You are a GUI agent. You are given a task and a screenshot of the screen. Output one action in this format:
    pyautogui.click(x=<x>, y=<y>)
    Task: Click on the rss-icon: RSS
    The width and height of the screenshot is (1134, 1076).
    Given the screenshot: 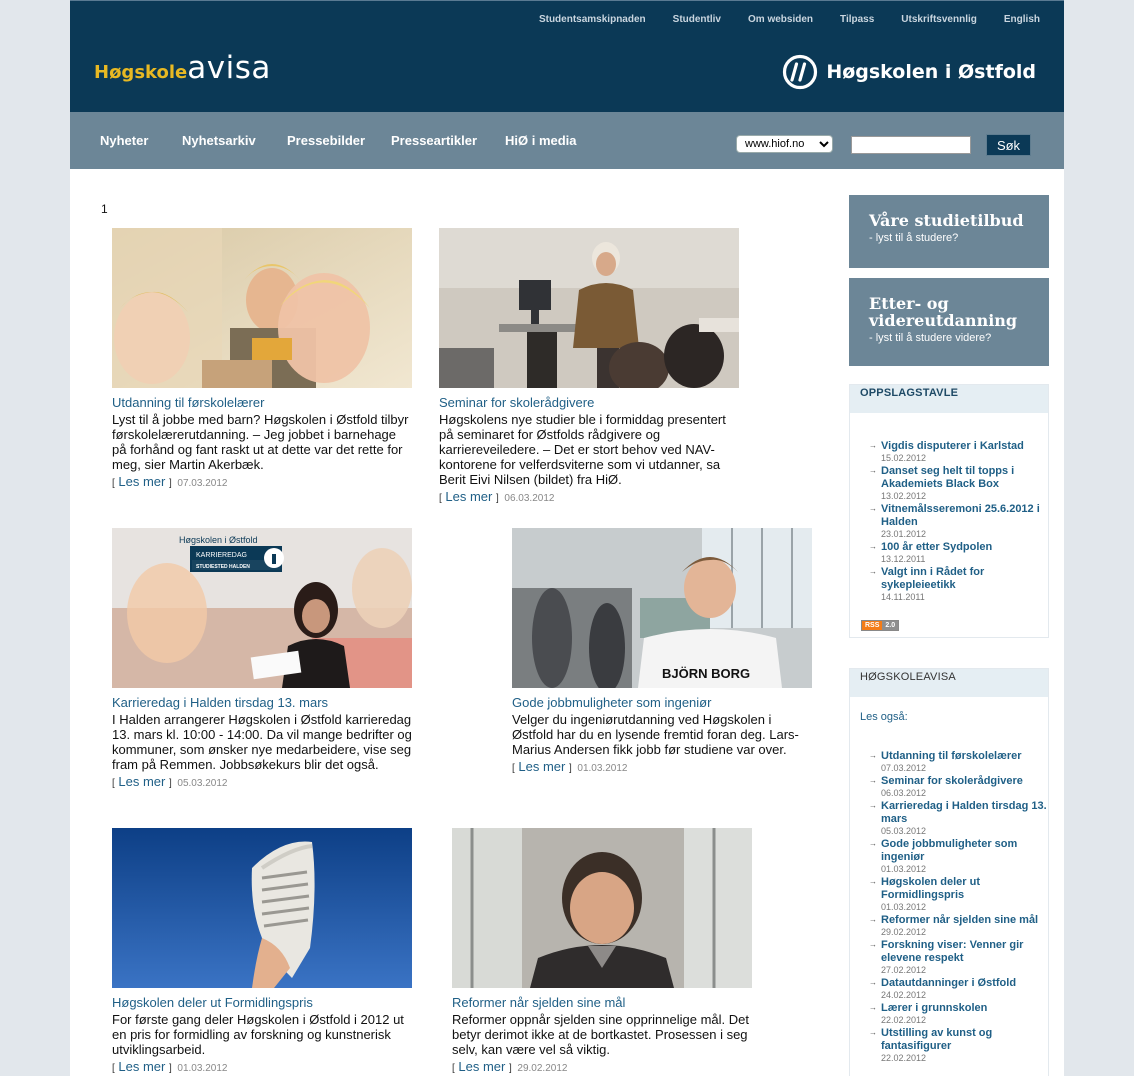 What is the action you would take?
    pyautogui.click(x=872, y=625)
    